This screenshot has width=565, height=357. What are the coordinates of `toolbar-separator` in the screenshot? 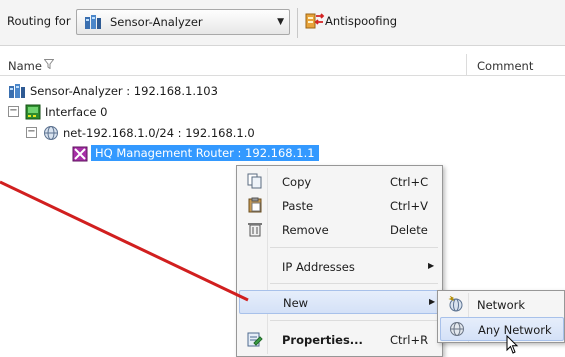 It's located at (297, 23).